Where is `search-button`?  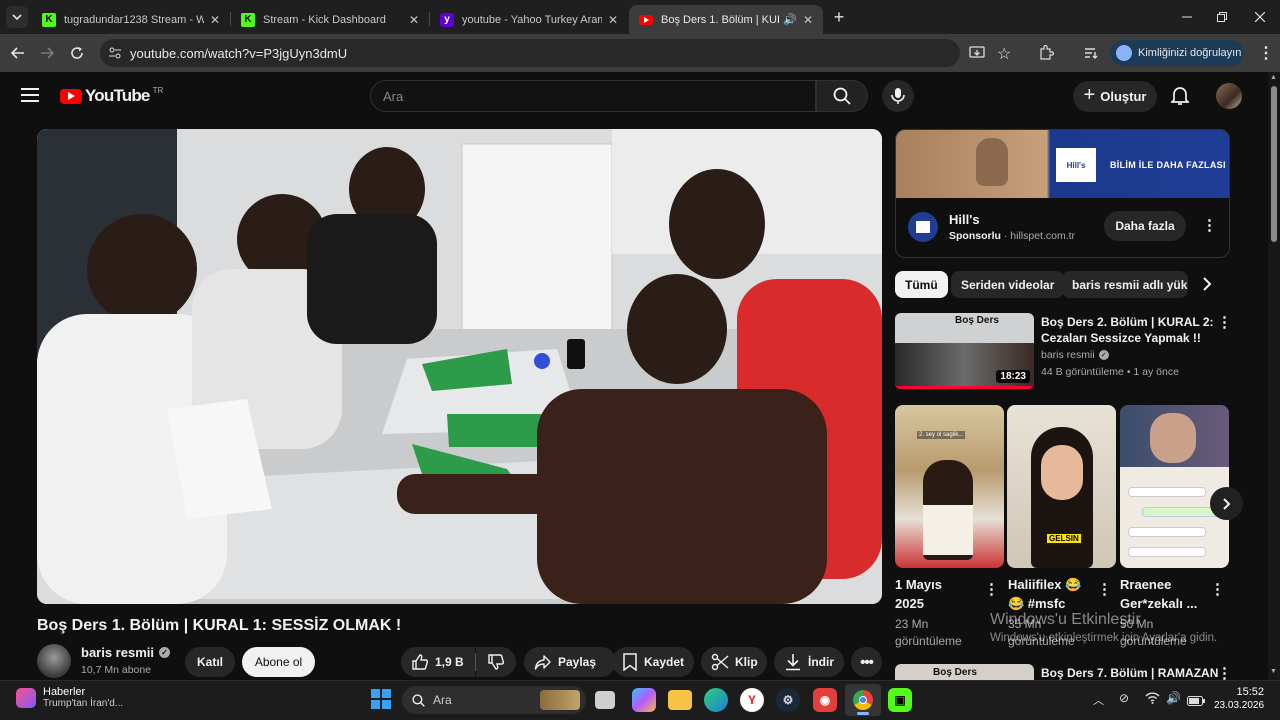 search-button is located at coordinates (842, 96).